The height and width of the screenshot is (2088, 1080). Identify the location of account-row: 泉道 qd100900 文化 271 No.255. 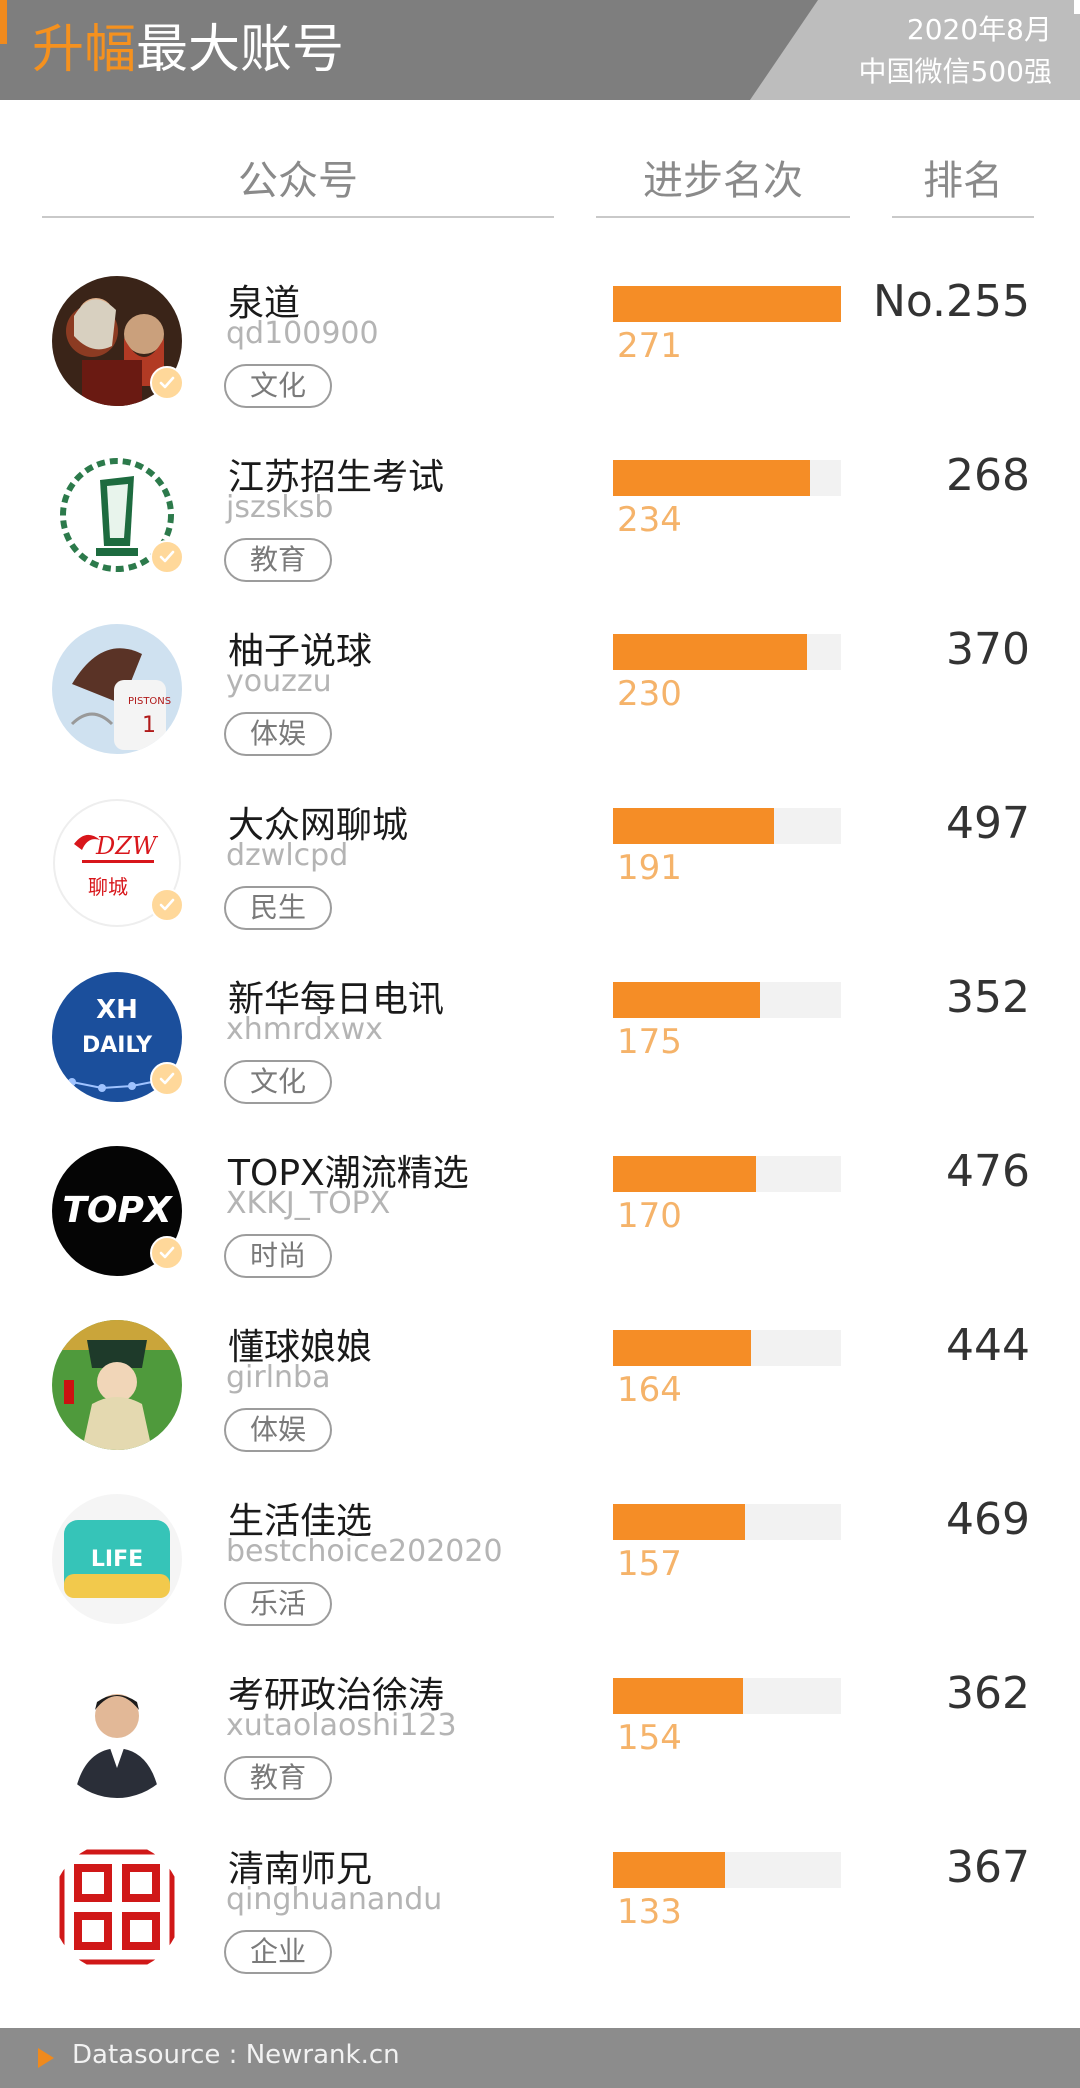
(540, 363).